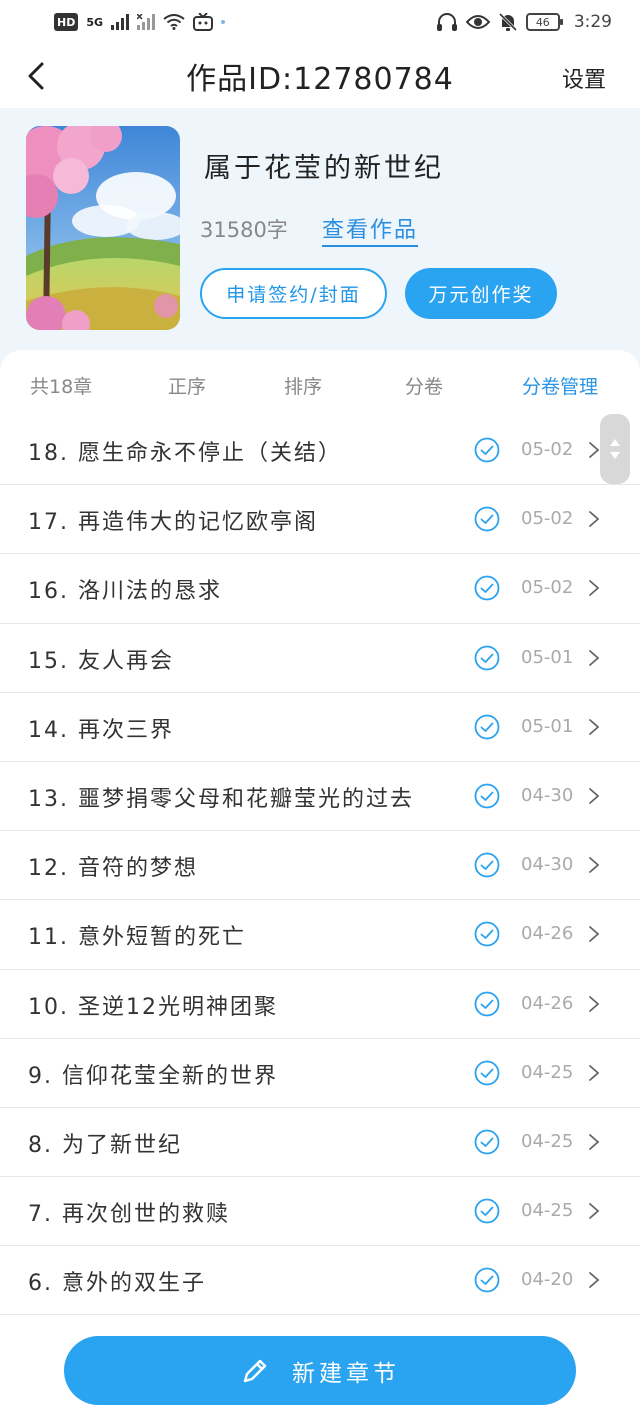 This screenshot has width=640, height=1422. What do you see at coordinates (244, 230) in the screenshot?
I see `word-count: 31580字` at bounding box center [244, 230].